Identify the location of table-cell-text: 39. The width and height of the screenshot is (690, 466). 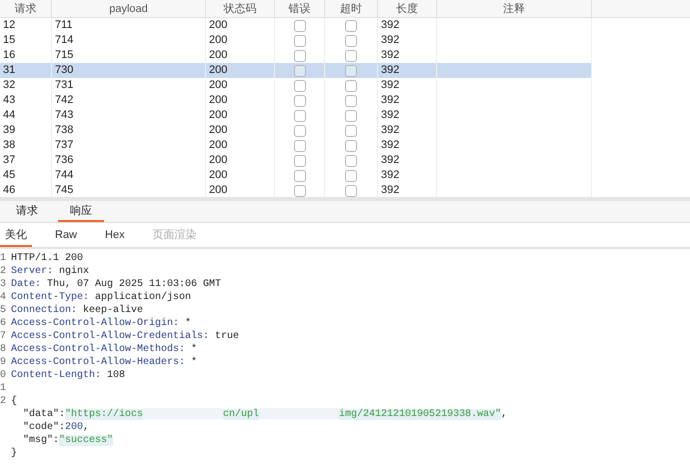
(9, 130).